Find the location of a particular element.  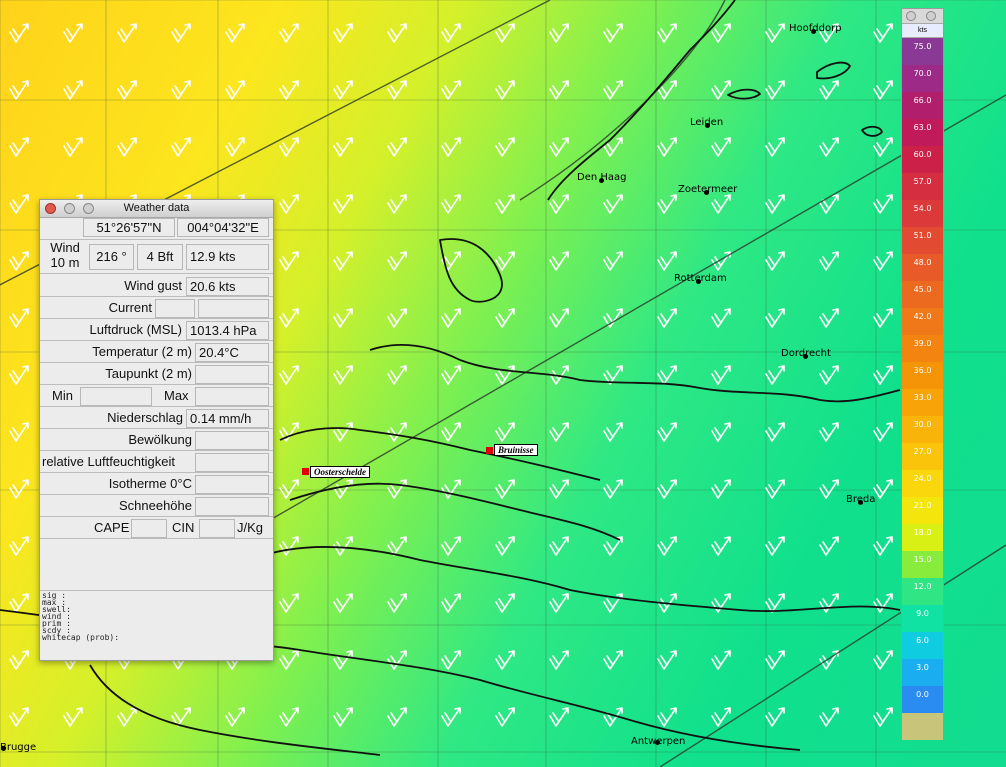

legend-swatch: 36.0 is located at coordinates (922, 375).